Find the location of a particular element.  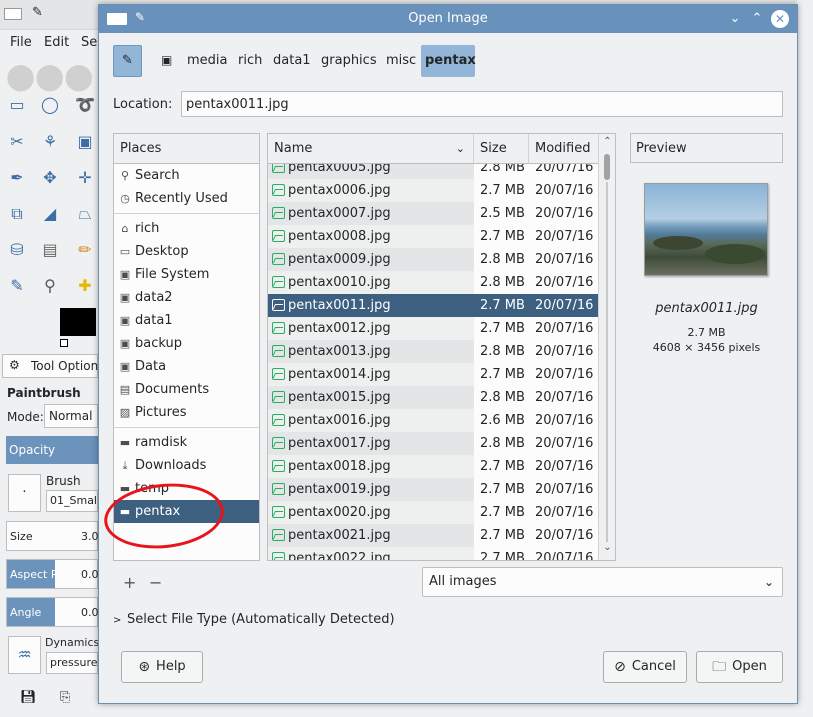

minimize-icon: ⌄ is located at coordinates (735, 19).